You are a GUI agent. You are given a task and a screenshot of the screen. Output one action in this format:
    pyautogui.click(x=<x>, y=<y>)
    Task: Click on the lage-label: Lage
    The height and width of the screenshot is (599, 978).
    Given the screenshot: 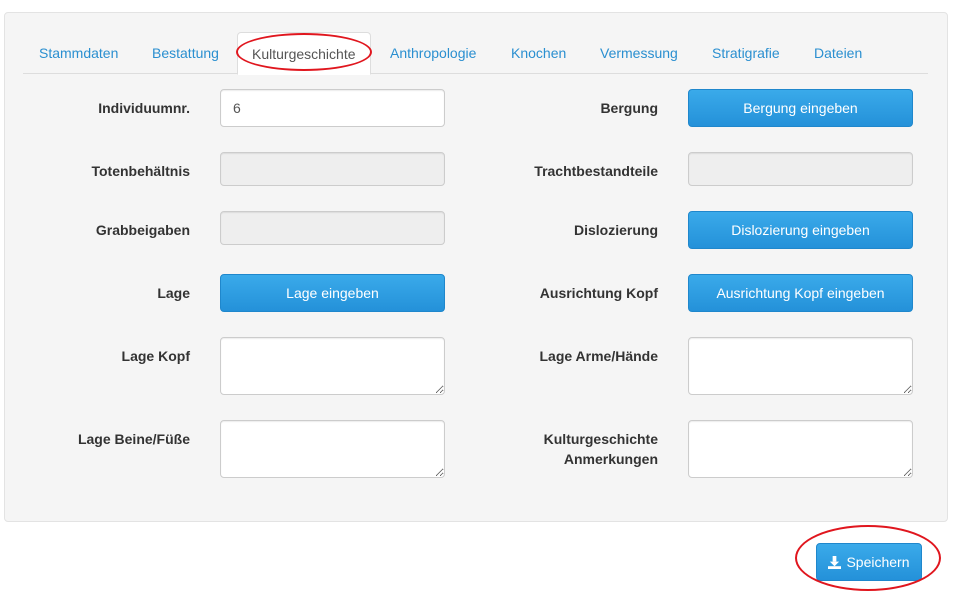 What is the action you would take?
    pyautogui.click(x=173, y=293)
    